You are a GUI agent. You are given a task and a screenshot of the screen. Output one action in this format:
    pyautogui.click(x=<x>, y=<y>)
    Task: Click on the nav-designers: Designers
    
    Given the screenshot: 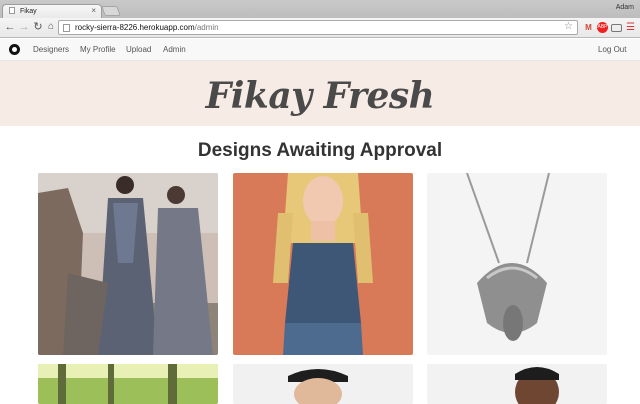 What is the action you would take?
    pyautogui.click(x=51, y=49)
    